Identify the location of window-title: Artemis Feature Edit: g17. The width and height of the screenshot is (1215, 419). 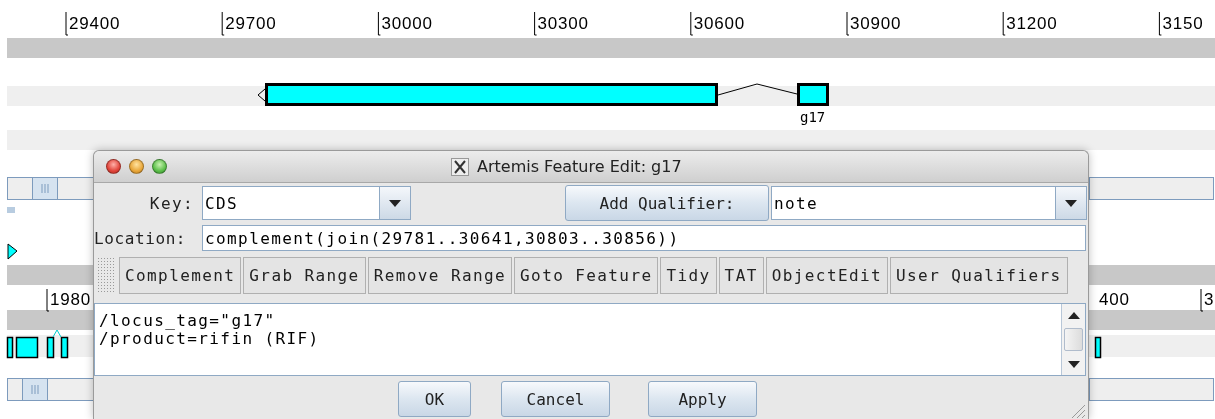
(579, 166).